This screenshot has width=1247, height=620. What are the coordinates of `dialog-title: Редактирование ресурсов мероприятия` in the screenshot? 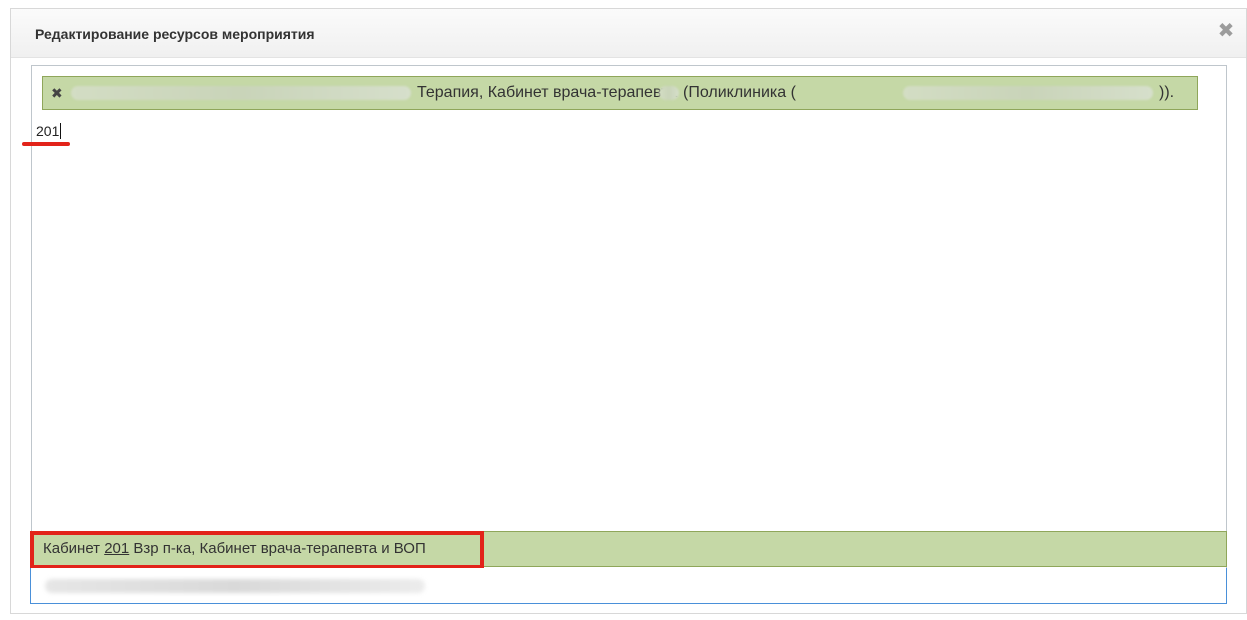 It's located at (175, 34).